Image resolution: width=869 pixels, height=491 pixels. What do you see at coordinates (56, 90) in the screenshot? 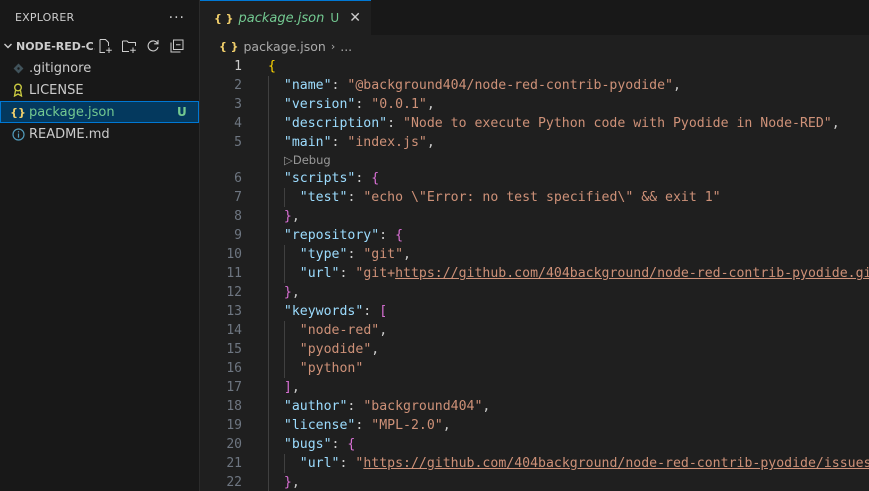
I see `file-name: LICENSE` at bounding box center [56, 90].